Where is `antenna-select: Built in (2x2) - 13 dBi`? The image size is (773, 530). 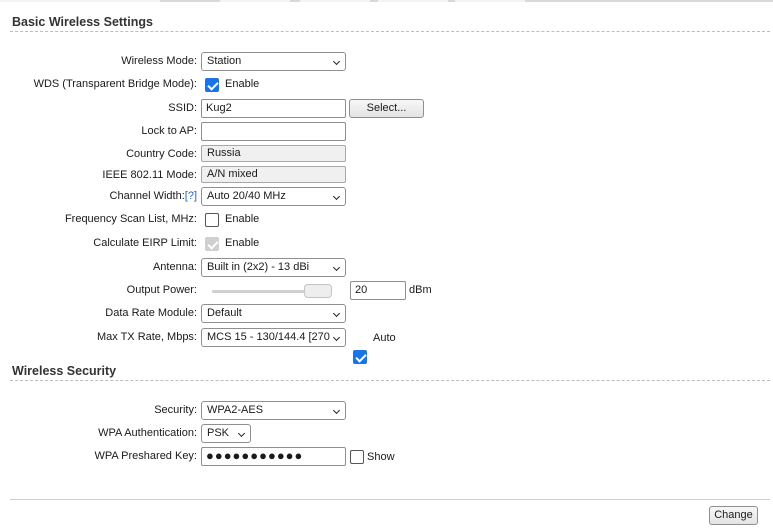 antenna-select: Built in (2x2) - 13 dBi is located at coordinates (273, 267).